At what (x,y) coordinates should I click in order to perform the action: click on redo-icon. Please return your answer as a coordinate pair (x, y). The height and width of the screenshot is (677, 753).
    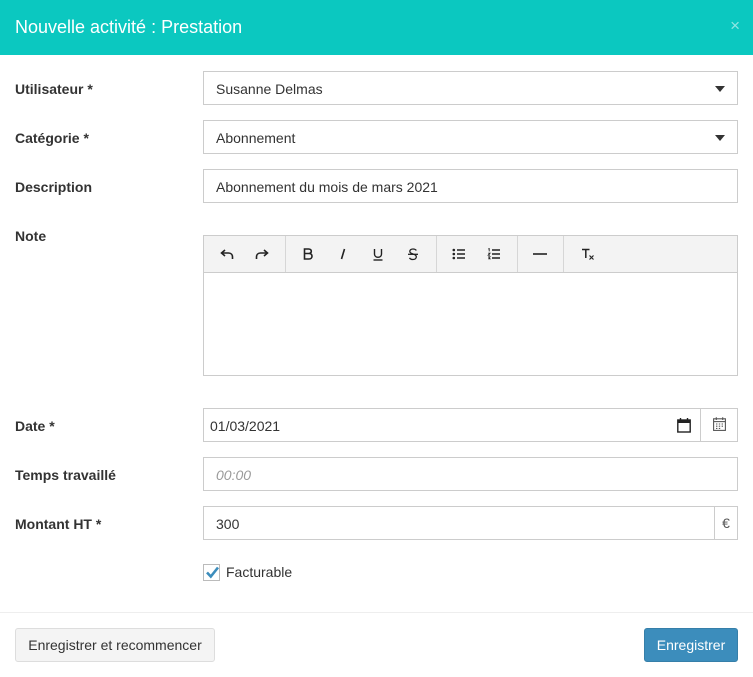
    Looking at the image, I should click on (262, 254).